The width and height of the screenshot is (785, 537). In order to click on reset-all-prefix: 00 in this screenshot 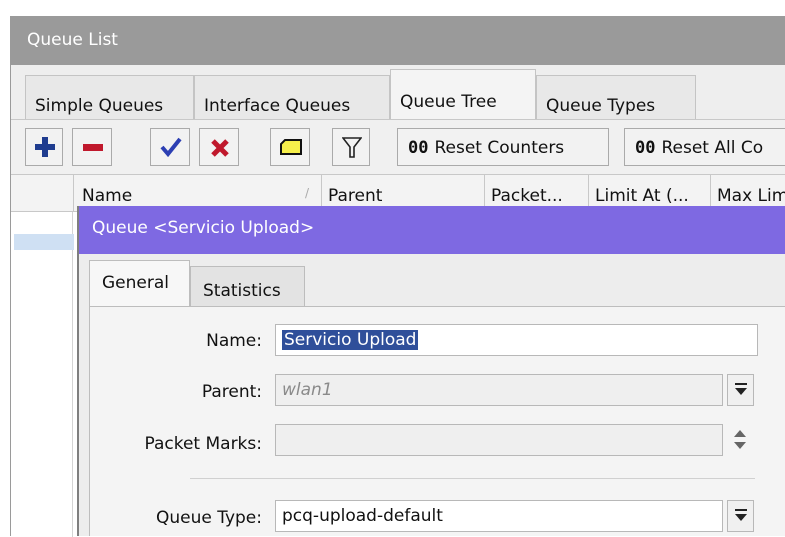, I will do `click(645, 148)`.